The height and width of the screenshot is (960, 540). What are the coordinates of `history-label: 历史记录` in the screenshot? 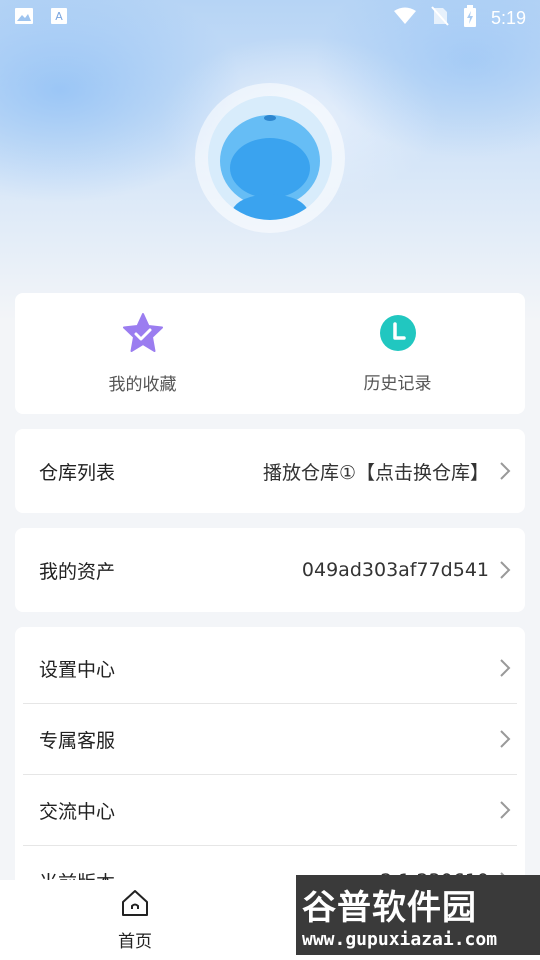 It's located at (397, 384).